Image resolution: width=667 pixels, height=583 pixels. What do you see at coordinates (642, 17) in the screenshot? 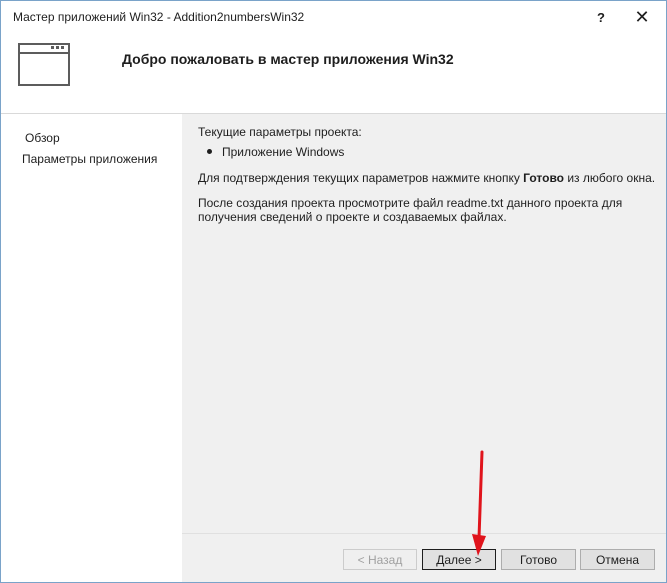
I see `close-button: ✕` at bounding box center [642, 17].